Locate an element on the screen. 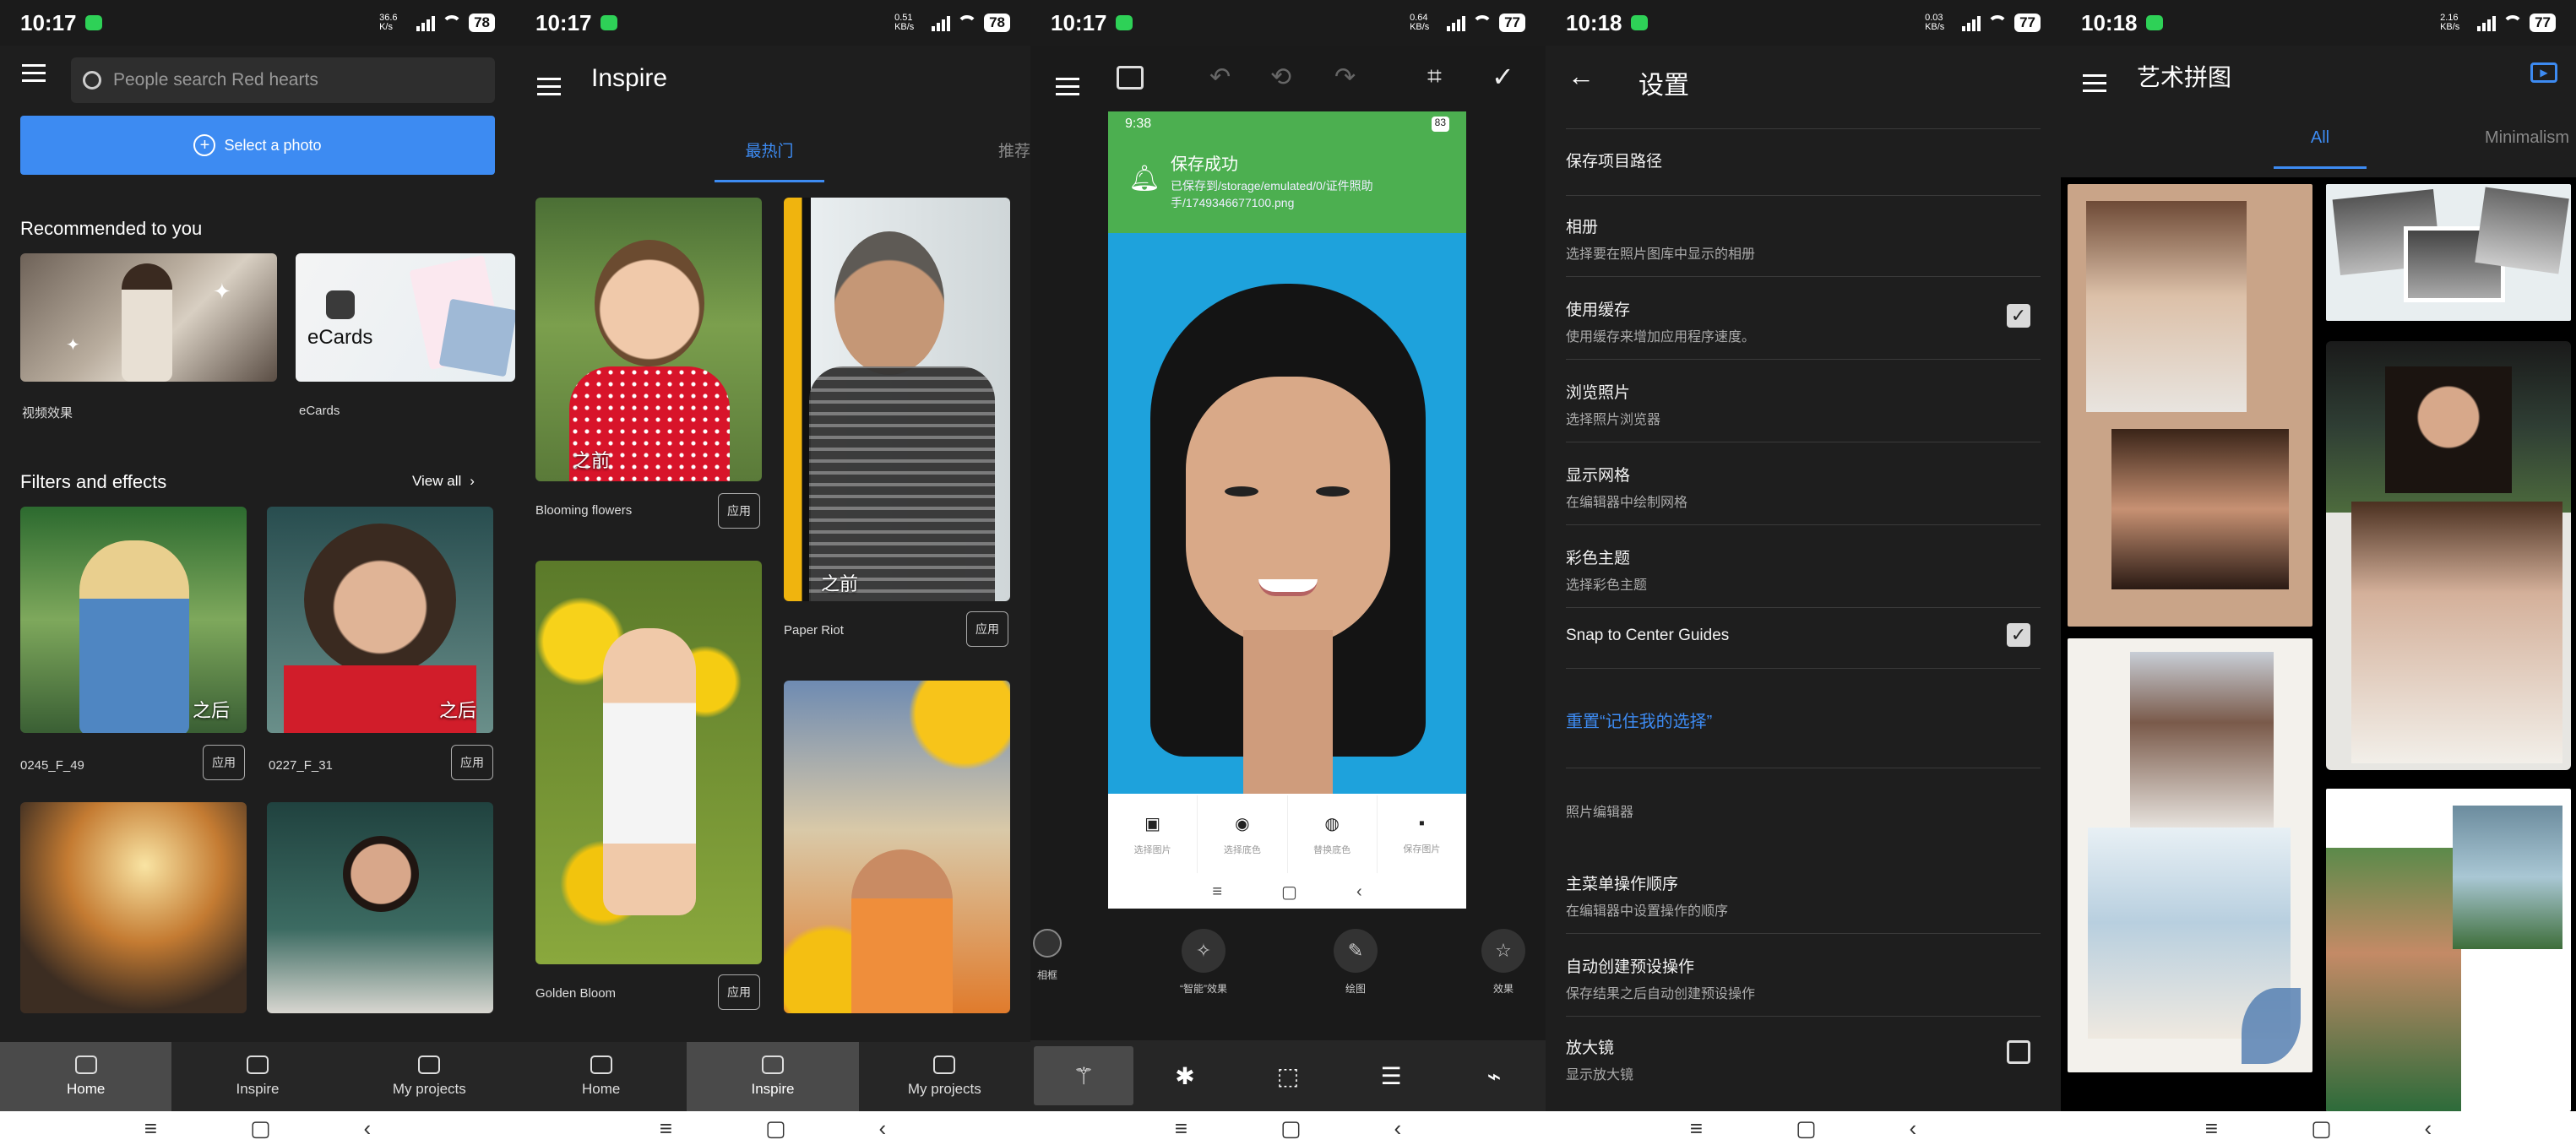  wifi-icon is located at coordinates (452, 23).